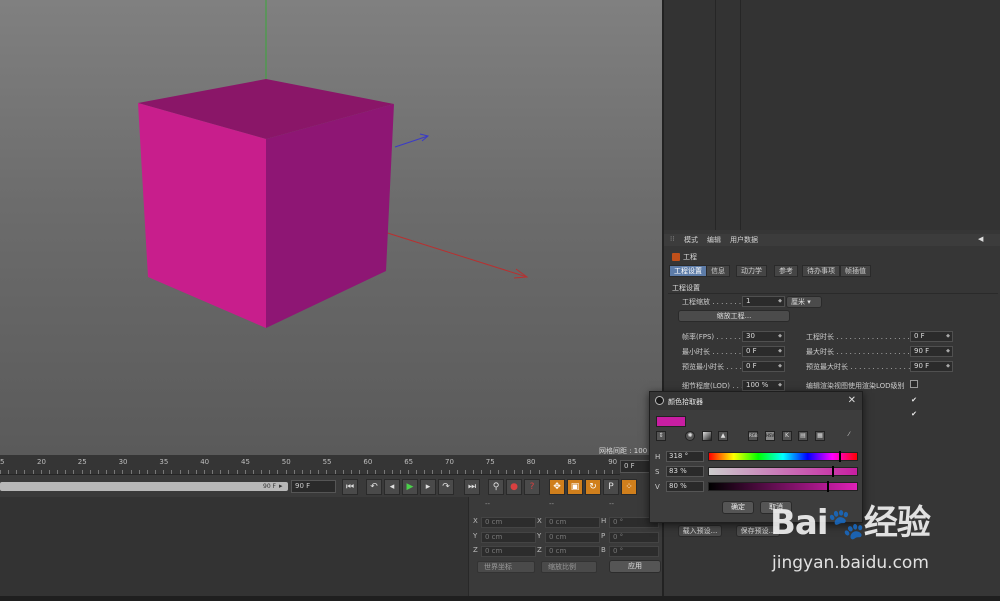 This screenshot has width=1000, height=601. What do you see at coordinates (931, 336) in the screenshot?
I see `project-time-field: 0 F ◆` at bounding box center [931, 336].